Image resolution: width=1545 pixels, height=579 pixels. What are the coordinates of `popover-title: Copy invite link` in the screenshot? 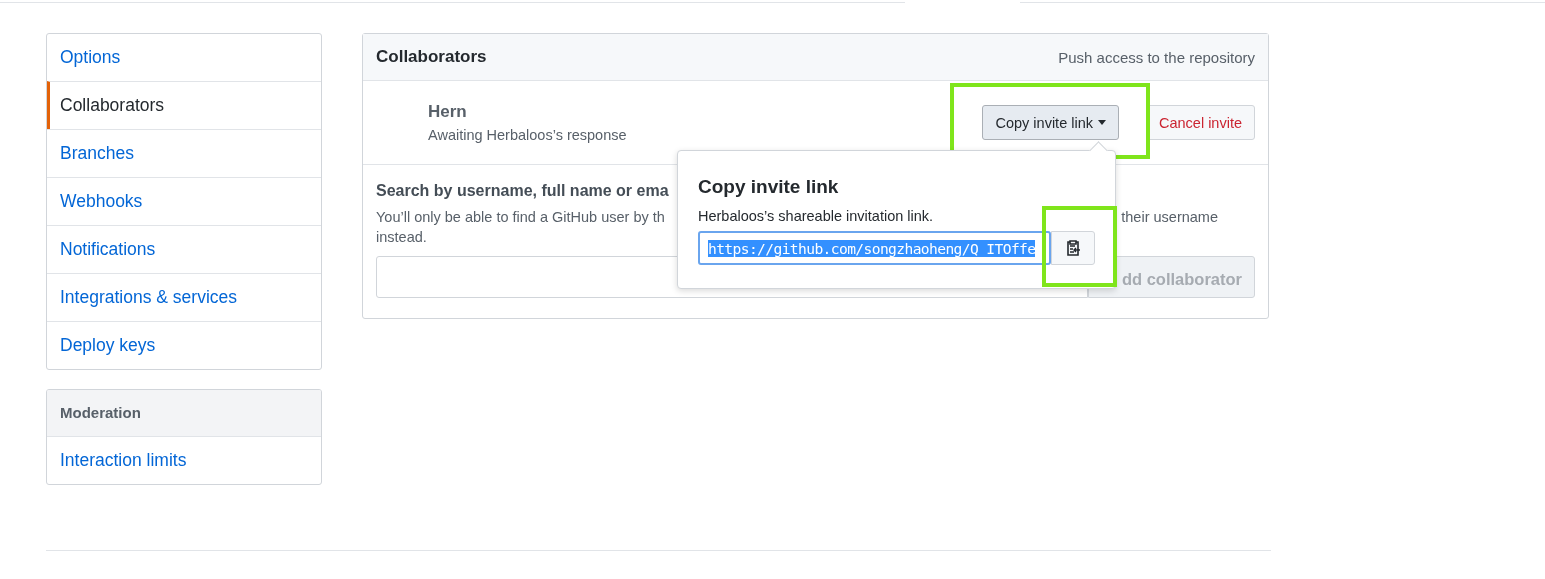 It's located at (769, 187).